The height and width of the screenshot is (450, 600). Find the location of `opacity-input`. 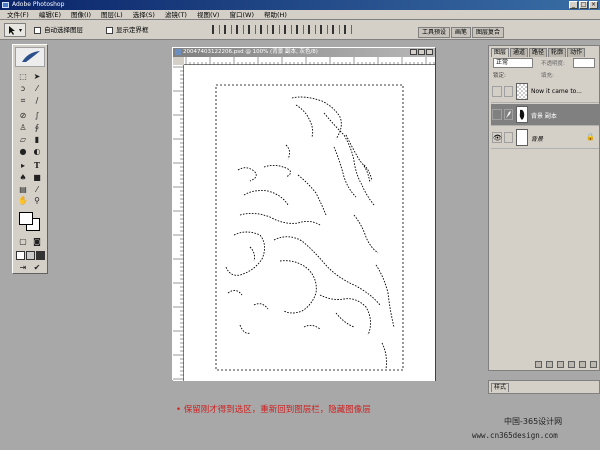

opacity-input is located at coordinates (584, 63).